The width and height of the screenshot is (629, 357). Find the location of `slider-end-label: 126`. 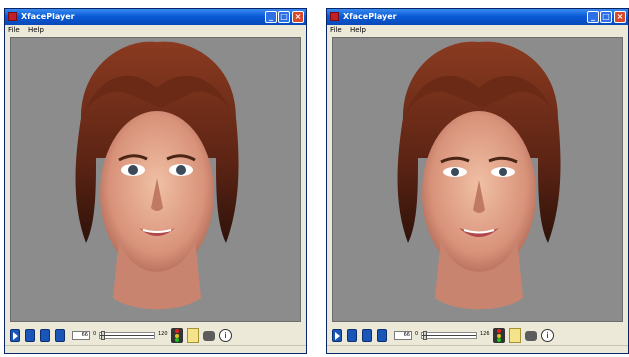

slider-end-label: 126 is located at coordinates (485, 334).